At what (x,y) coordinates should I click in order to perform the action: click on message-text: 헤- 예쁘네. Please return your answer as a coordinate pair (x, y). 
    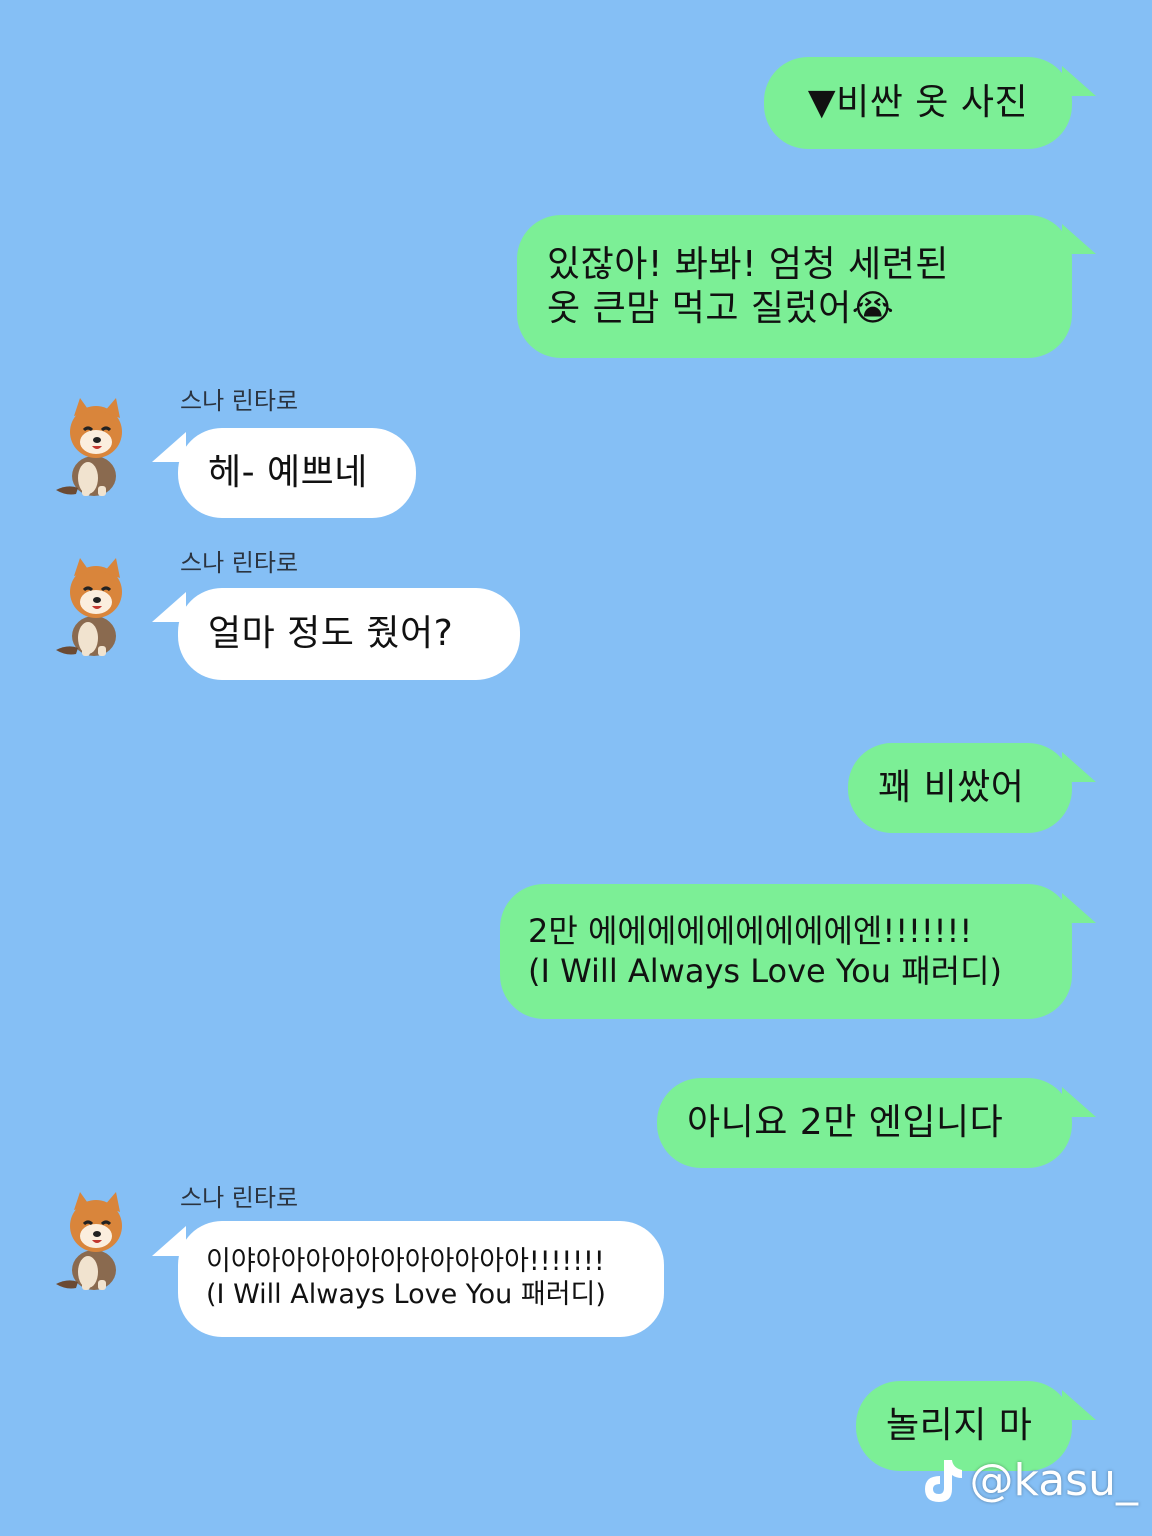
    Looking at the image, I should click on (288, 473).